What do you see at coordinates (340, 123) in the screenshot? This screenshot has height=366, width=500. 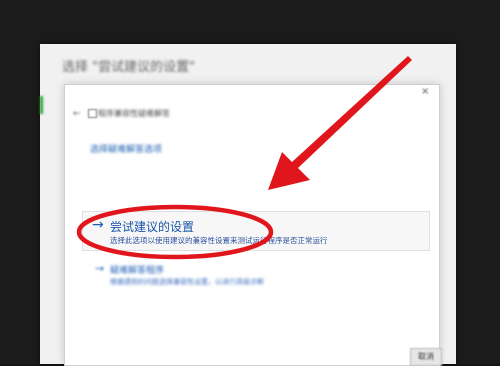 I see `annotation-arrow-icon` at bounding box center [340, 123].